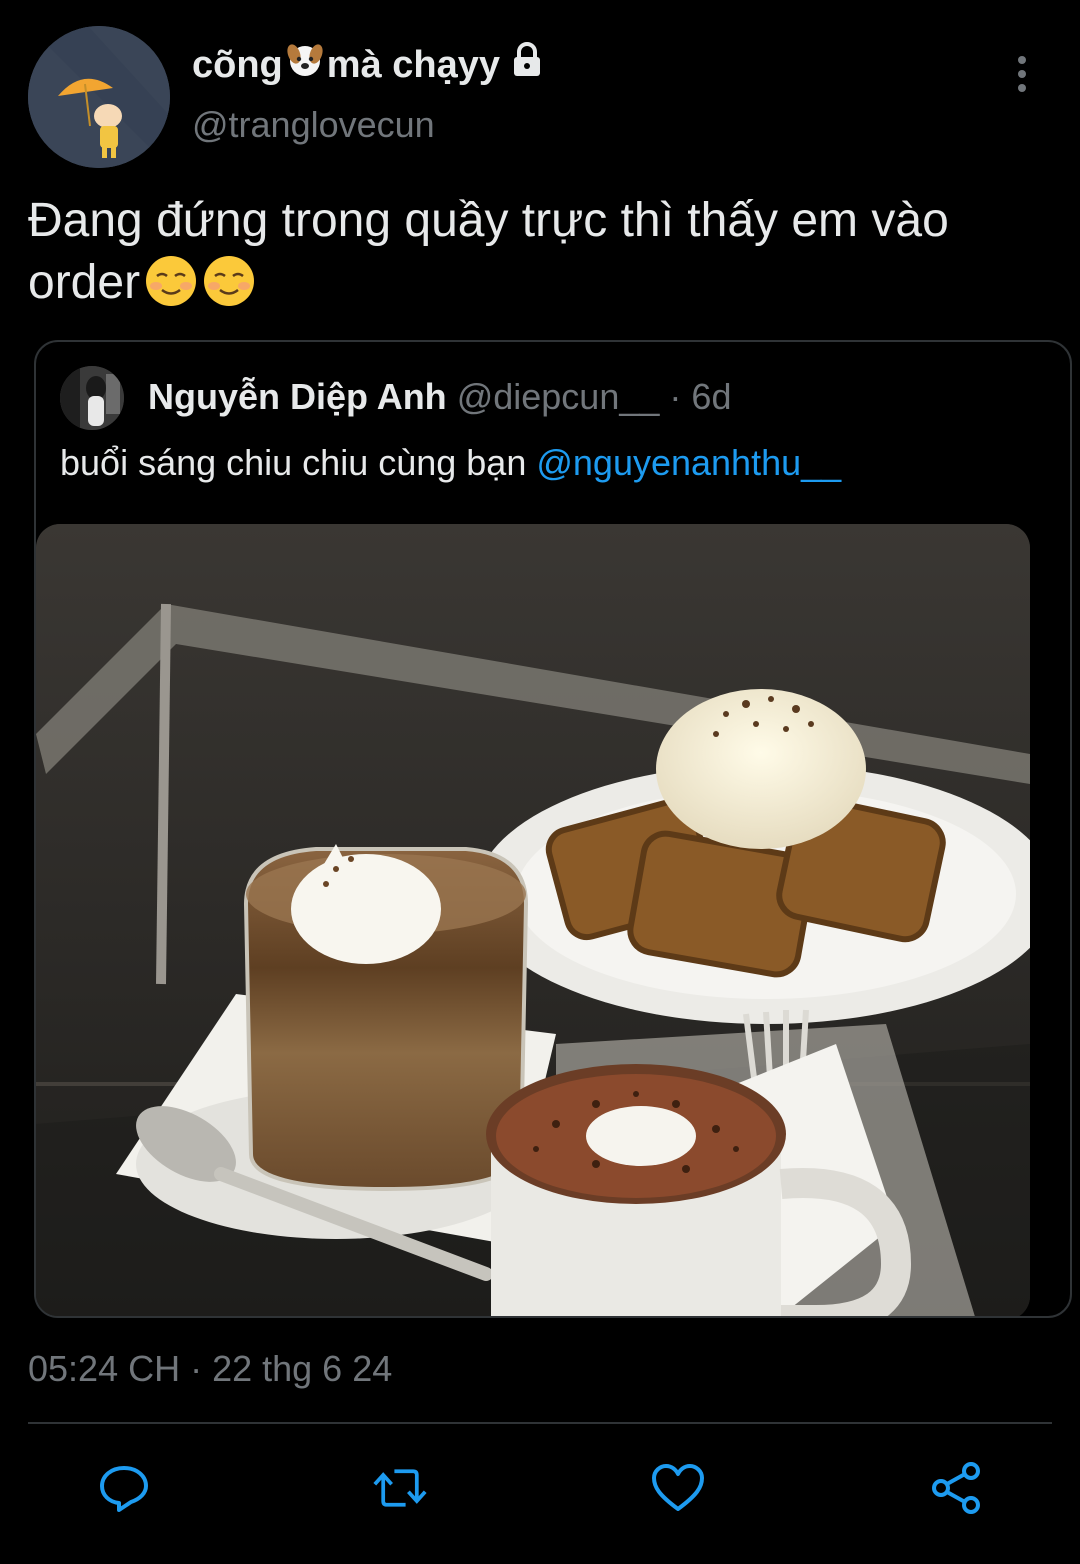  I want to click on more-vertical-icon, so click(1022, 74).